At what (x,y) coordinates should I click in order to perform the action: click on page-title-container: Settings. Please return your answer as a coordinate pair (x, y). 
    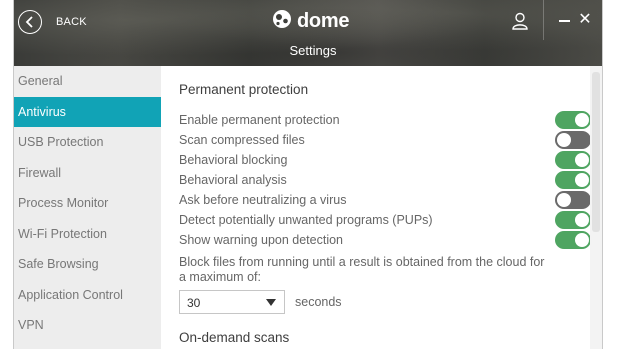
    Looking at the image, I should click on (308, 51).